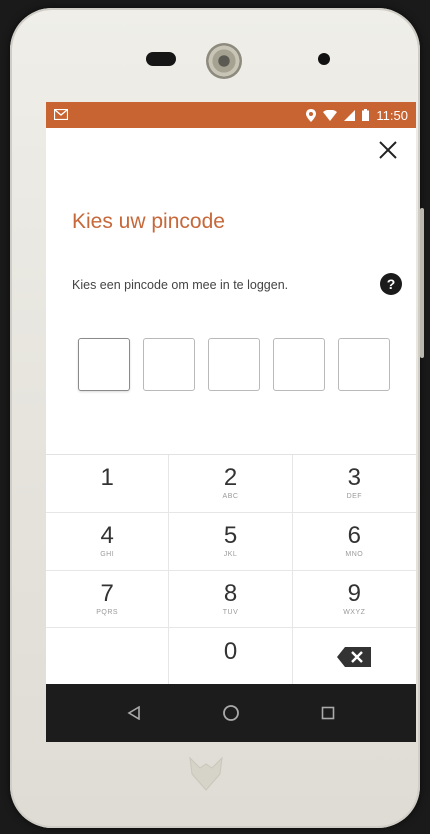 The image size is (430, 834). I want to click on key-number: 0, so click(230, 651).